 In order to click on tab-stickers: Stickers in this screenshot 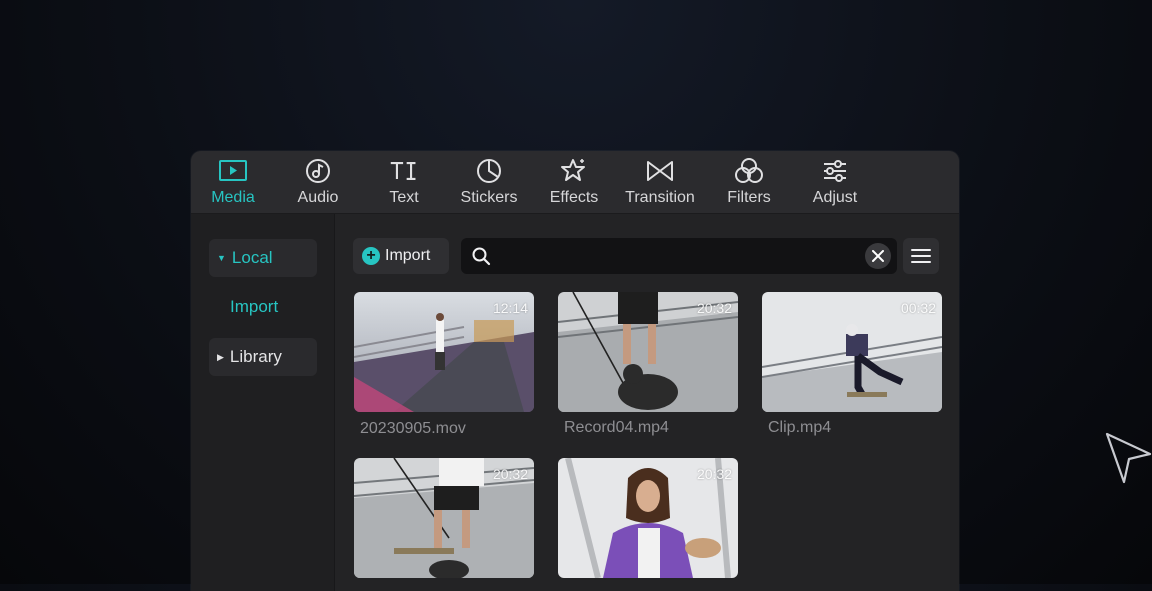, I will do `click(489, 182)`.